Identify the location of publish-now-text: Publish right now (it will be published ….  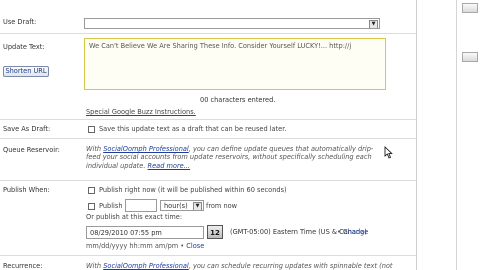
(193, 190).